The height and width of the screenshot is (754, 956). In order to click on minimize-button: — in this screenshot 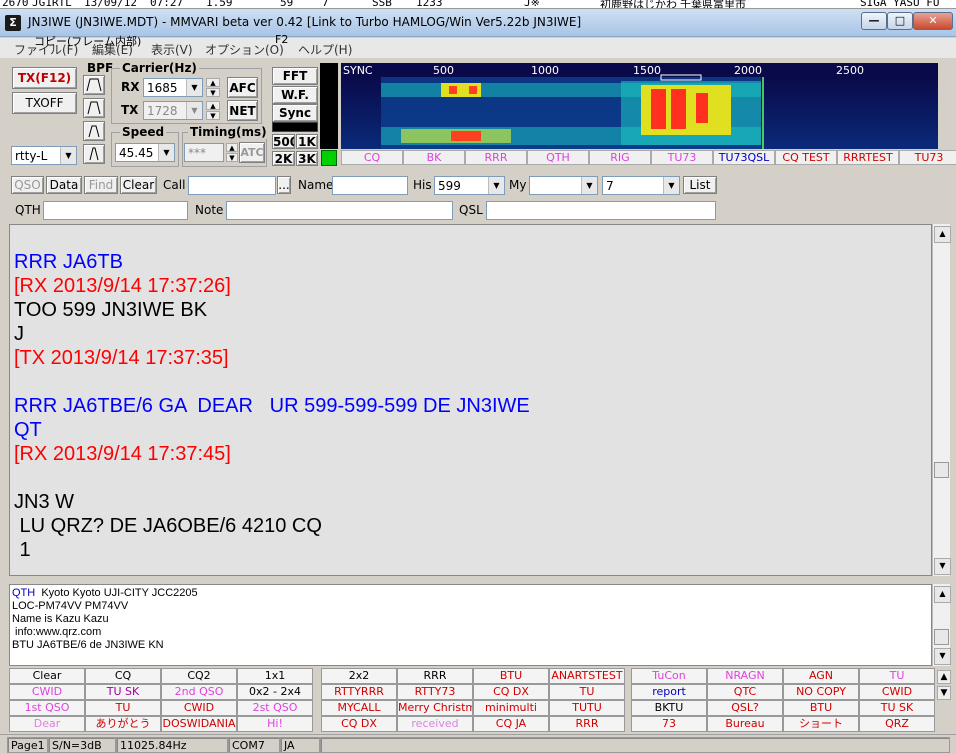, I will do `click(874, 21)`.